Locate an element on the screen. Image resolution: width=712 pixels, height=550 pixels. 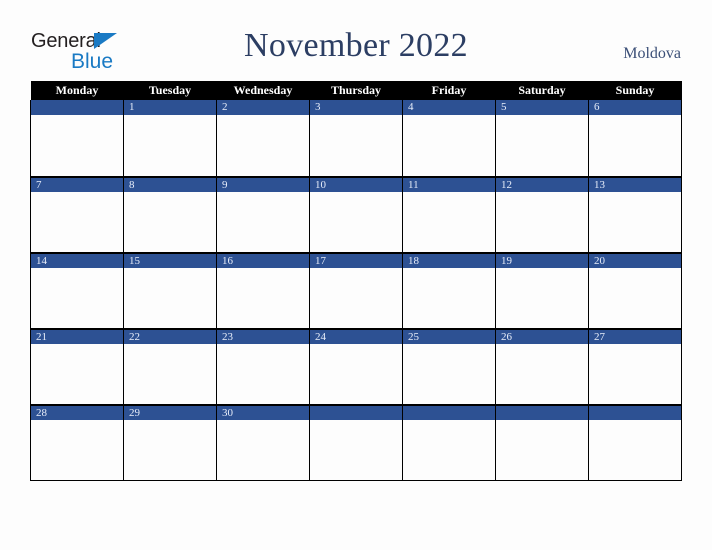
calendar-day-cell: 5 is located at coordinates (542, 138).